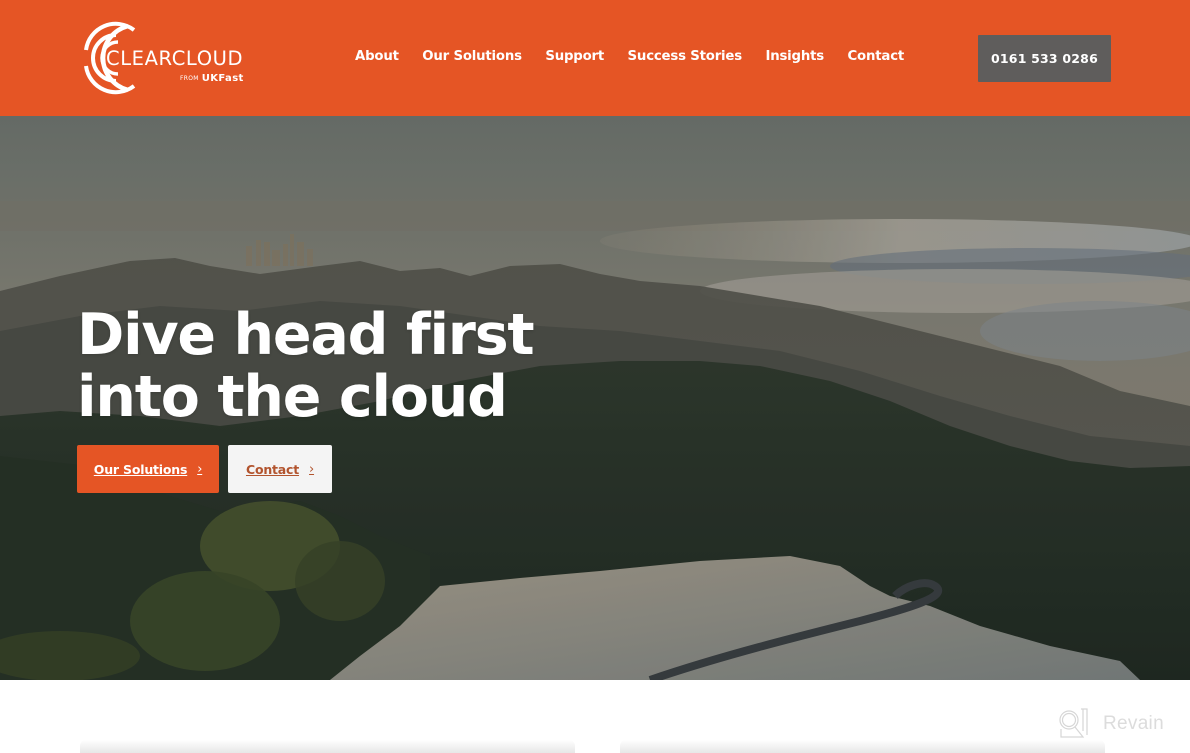  I want to click on hero-heading-line-2: into the cloud, so click(292, 397).